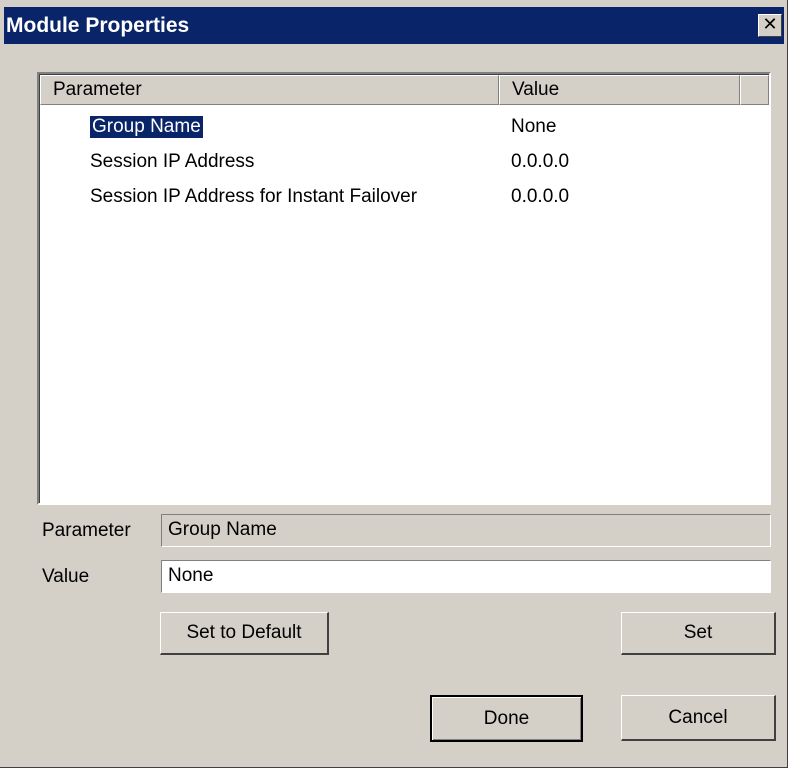  I want to click on close-icon: ✕, so click(770, 24).